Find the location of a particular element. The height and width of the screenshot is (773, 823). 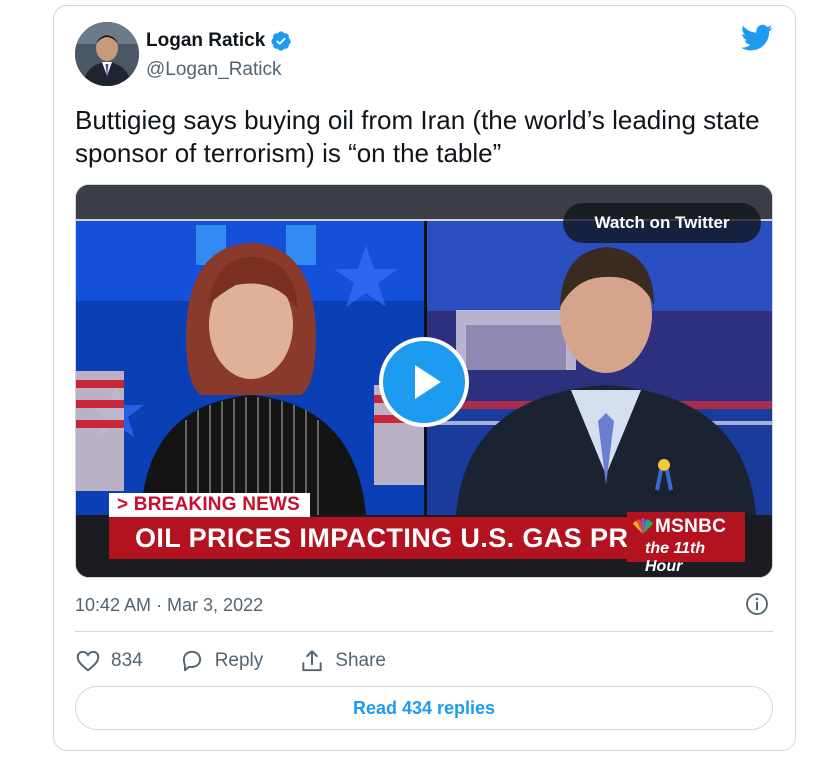

play-button is located at coordinates (424, 382).